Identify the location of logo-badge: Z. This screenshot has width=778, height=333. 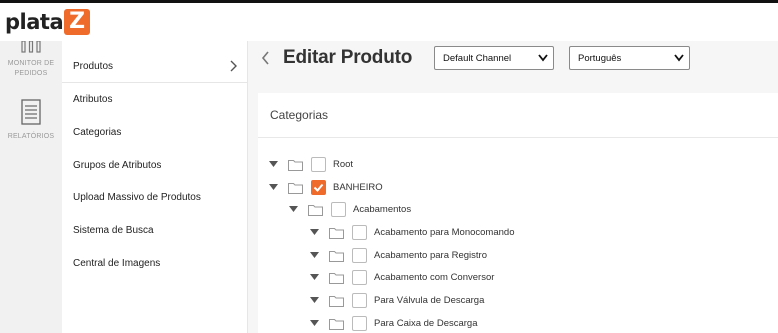
(77, 22).